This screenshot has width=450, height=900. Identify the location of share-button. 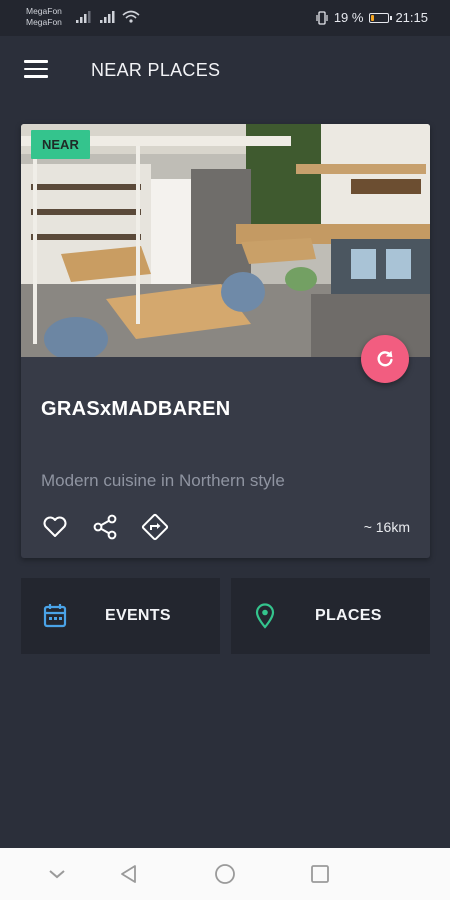
(105, 527).